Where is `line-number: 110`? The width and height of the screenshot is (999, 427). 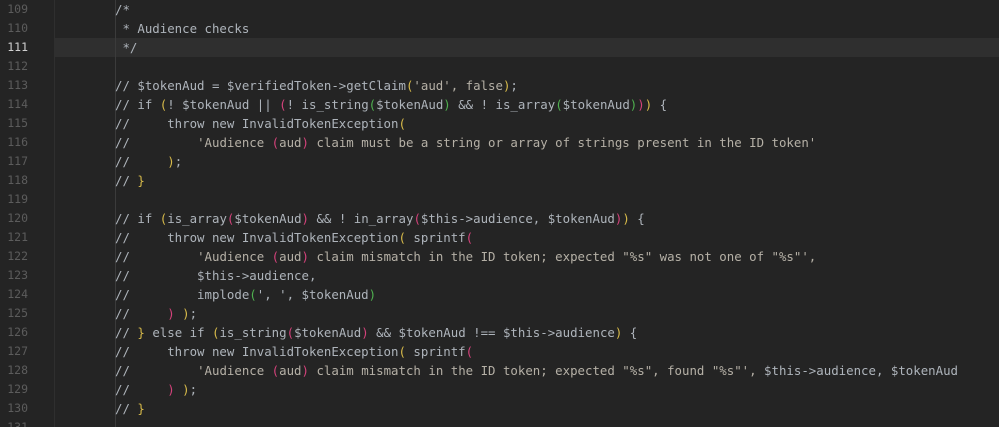
line-number: 110 is located at coordinates (17, 28).